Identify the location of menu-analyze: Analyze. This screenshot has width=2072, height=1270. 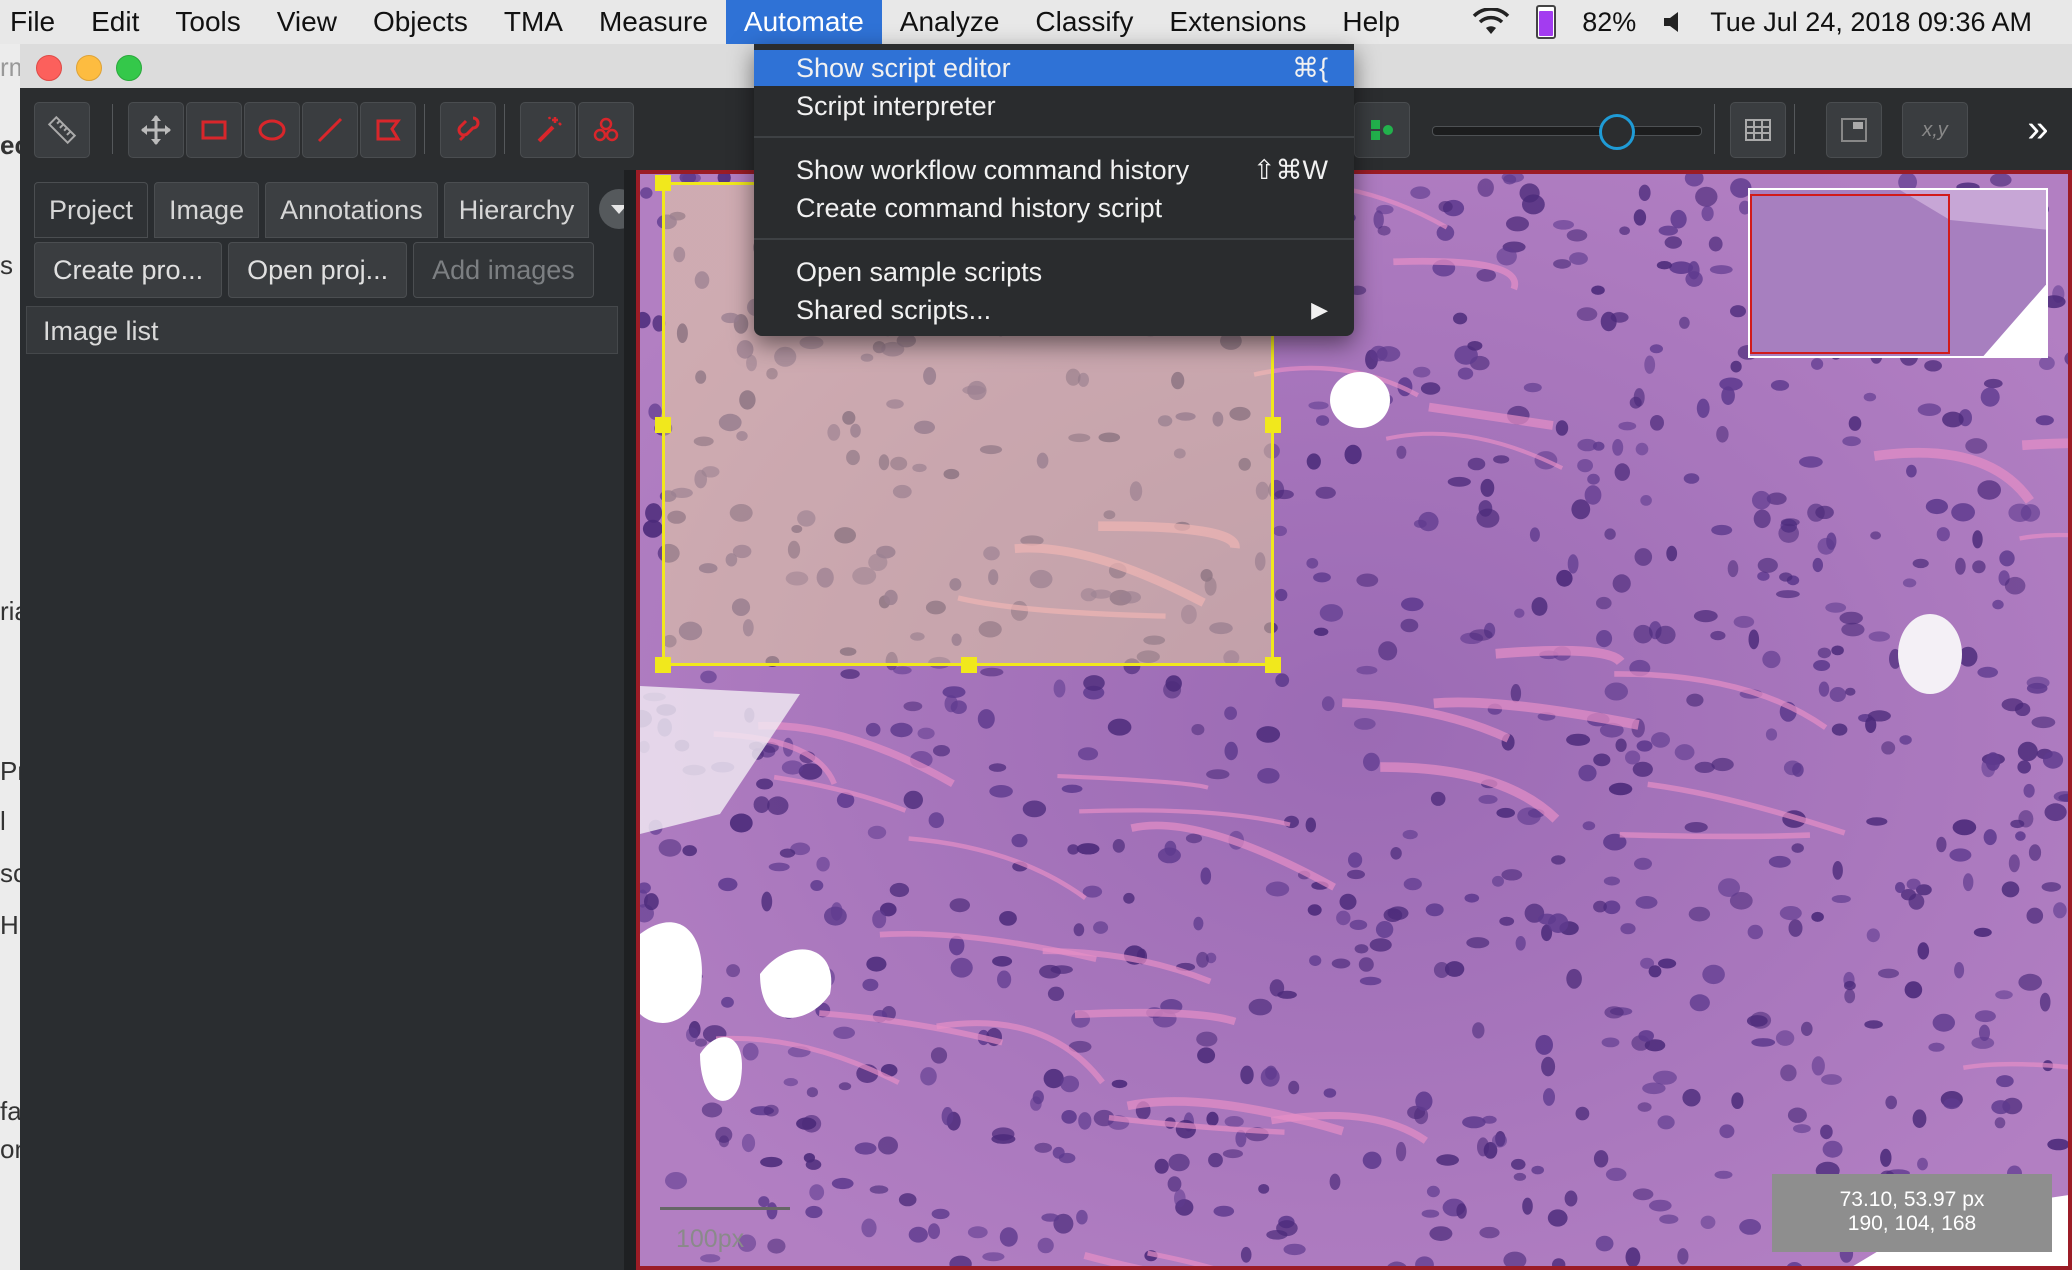
(950, 22).